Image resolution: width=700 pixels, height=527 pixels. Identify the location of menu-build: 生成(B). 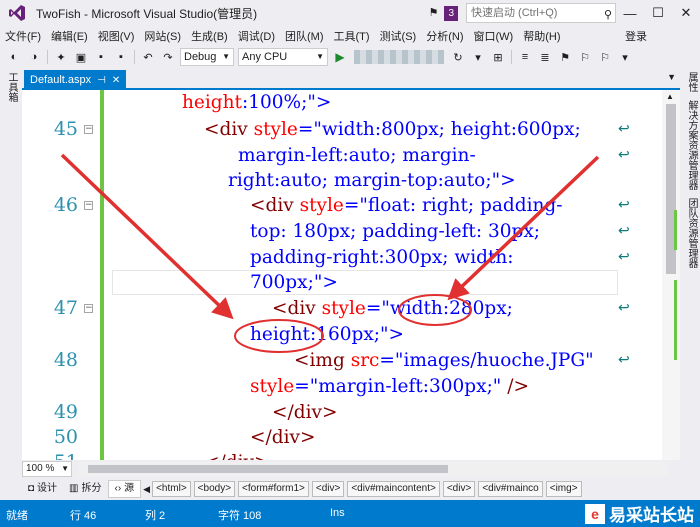
(209, 36).